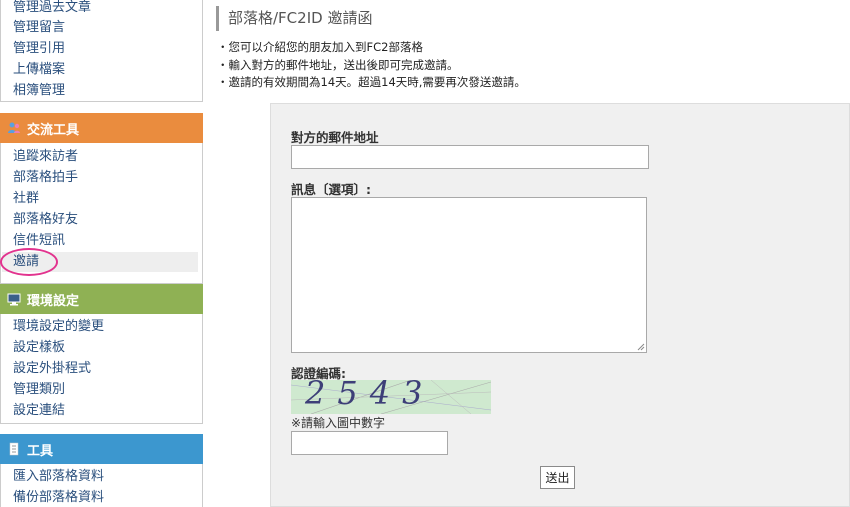 The width and height of the screenshot is (850, 507). What do you see at coordinates (370, 396) in the screenshot?
I see `captcha-text: 2543` at bounding box center [370, 396].